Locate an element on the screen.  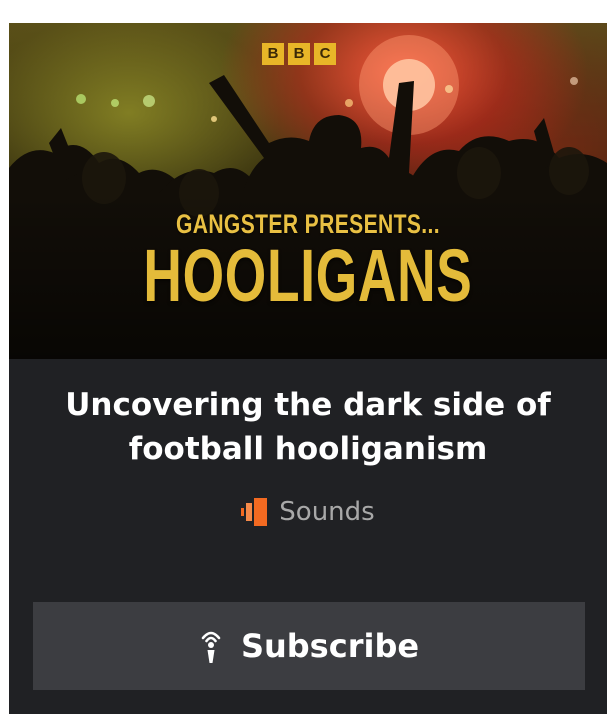
bbc-logo: B B C is located at coordinates (299, 54).